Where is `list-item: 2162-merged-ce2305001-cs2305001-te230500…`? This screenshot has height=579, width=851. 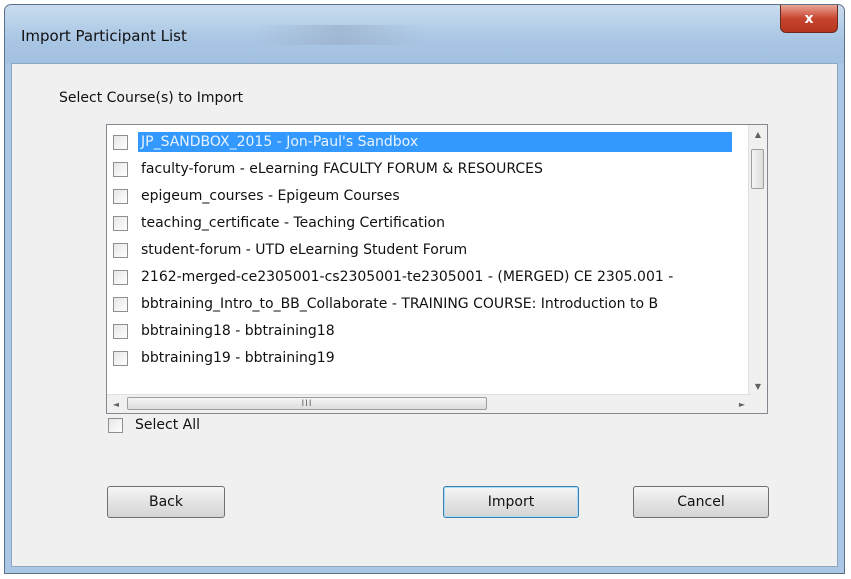
list-item: 2162-merged-ce2305001-cs2305001-te230500… is located at coordinates (426, 277).